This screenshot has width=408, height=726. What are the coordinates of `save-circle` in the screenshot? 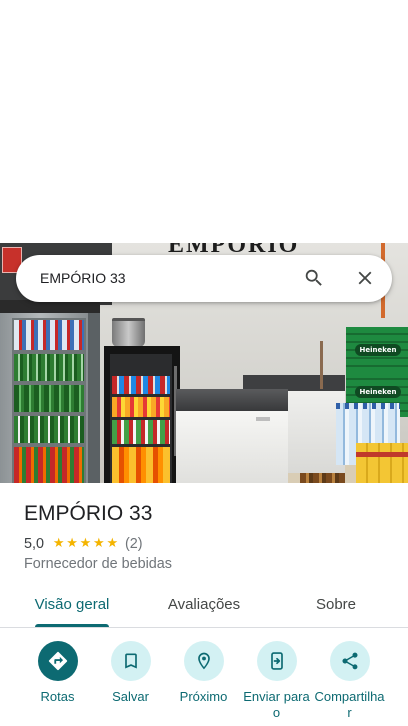 It's located at (130, 661).